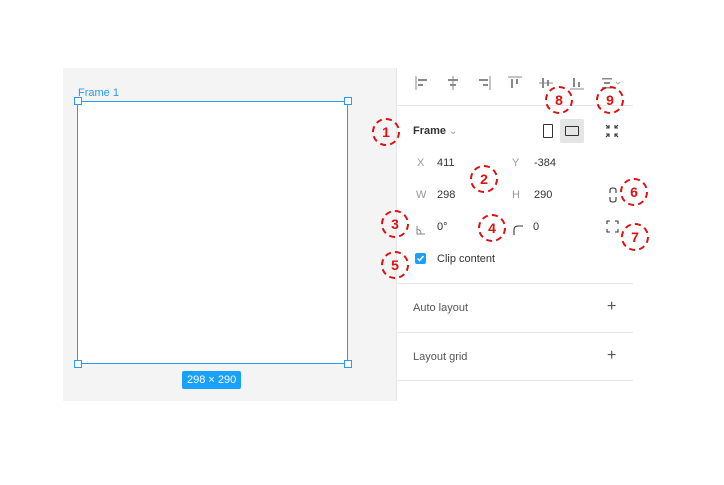 The width and height of the screenshot is (724, 485). I want to click on align-horizontal-center-icon, so click(453, 83).